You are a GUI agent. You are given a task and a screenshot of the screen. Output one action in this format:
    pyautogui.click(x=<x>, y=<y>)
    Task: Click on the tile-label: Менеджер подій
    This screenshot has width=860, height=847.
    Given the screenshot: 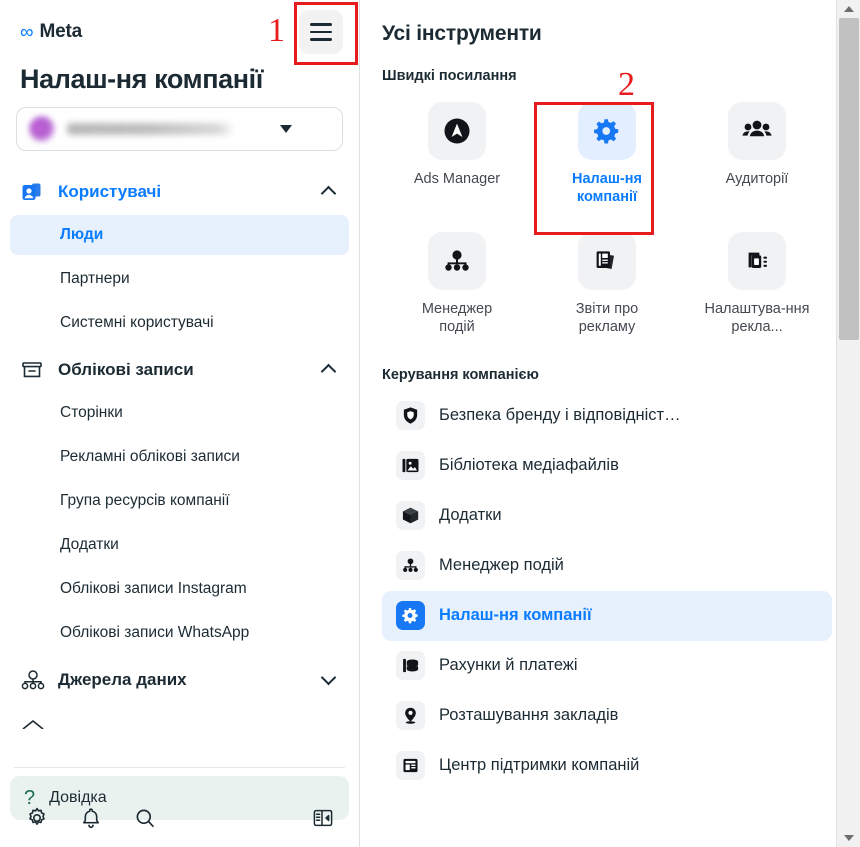 What is the action you would take?
    pyautogui.click(x=457, y=318)
    